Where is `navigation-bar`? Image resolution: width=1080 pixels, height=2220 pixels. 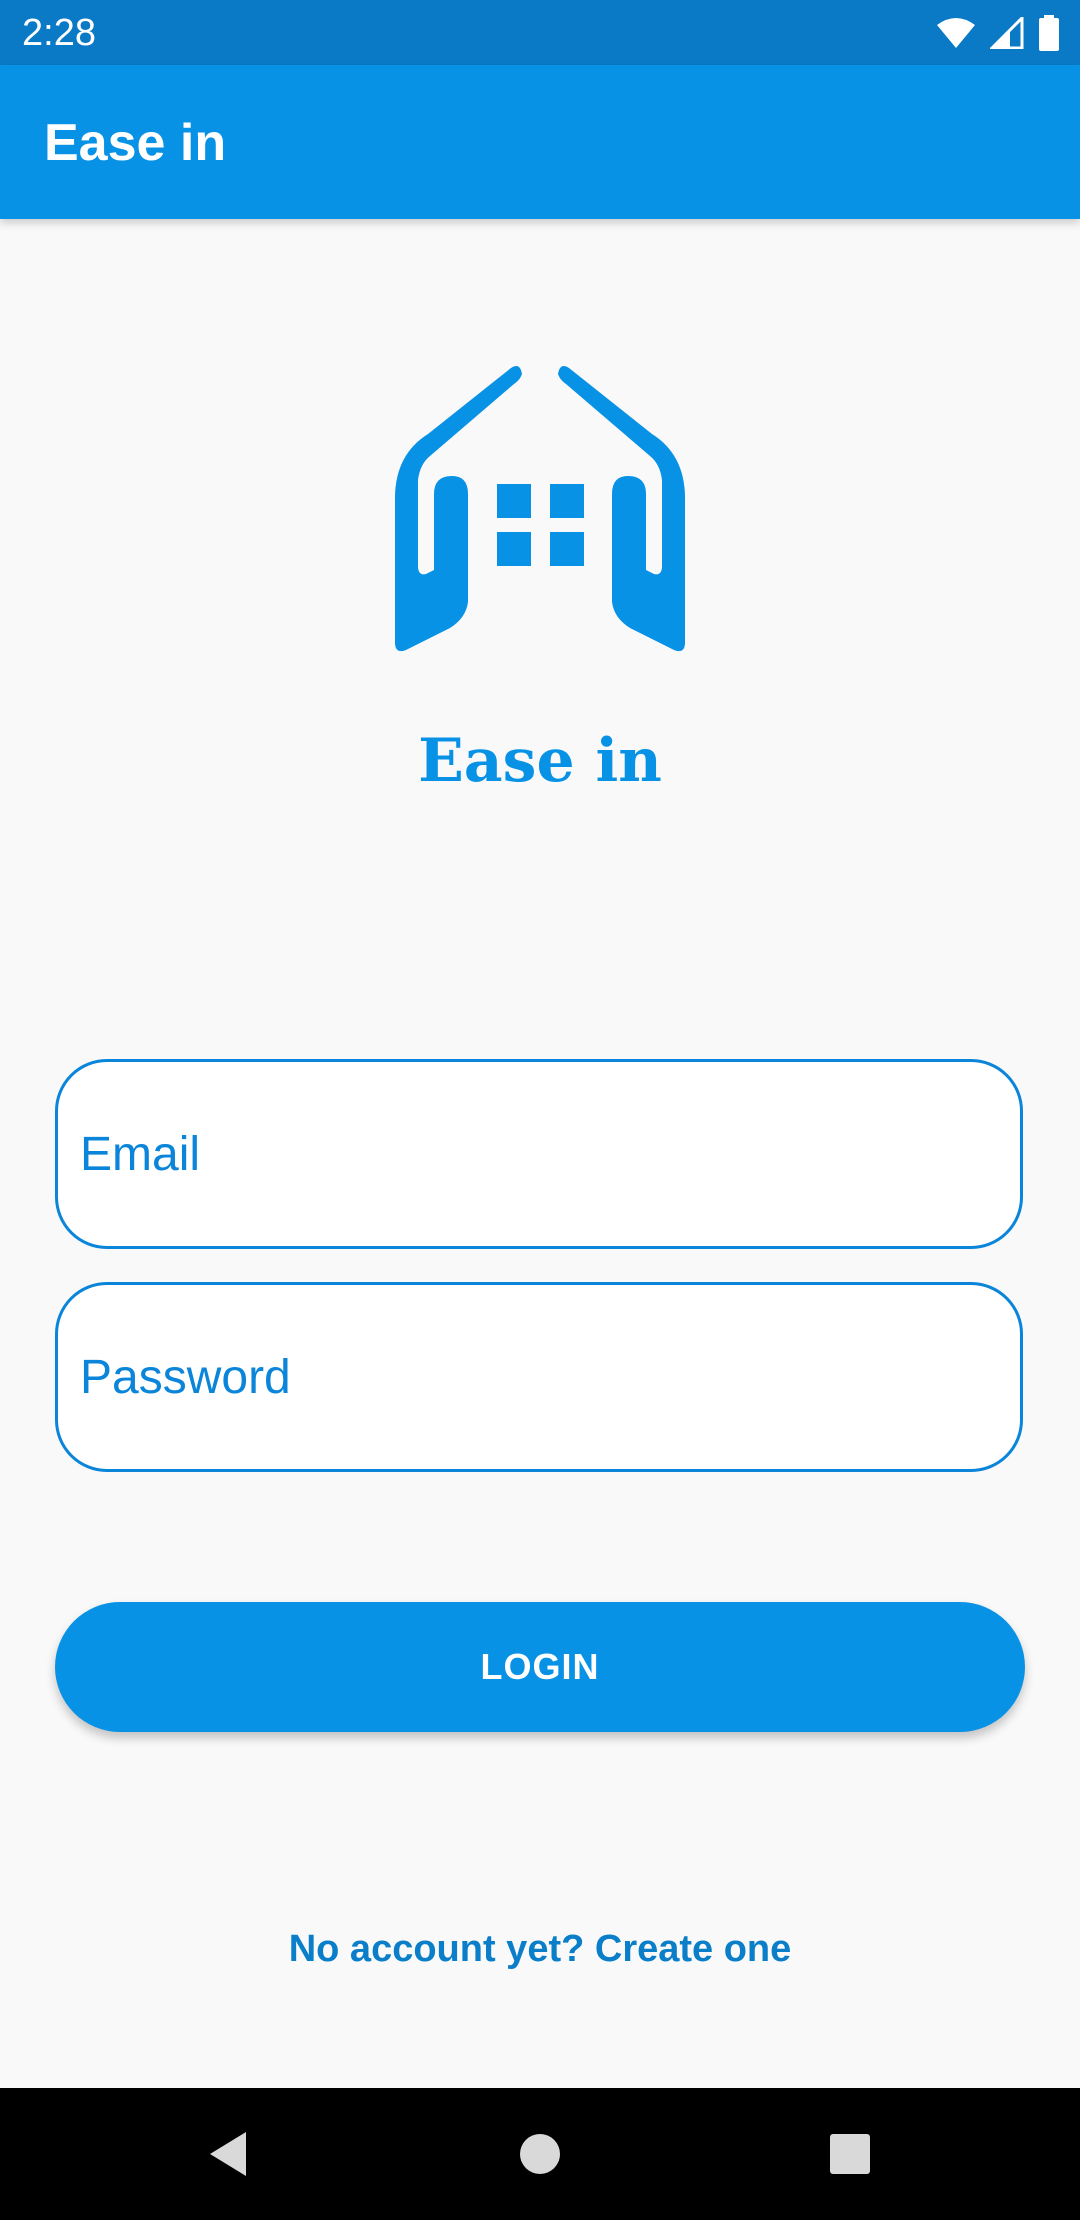 navigation-bar is located at coordinates (540, 2154).